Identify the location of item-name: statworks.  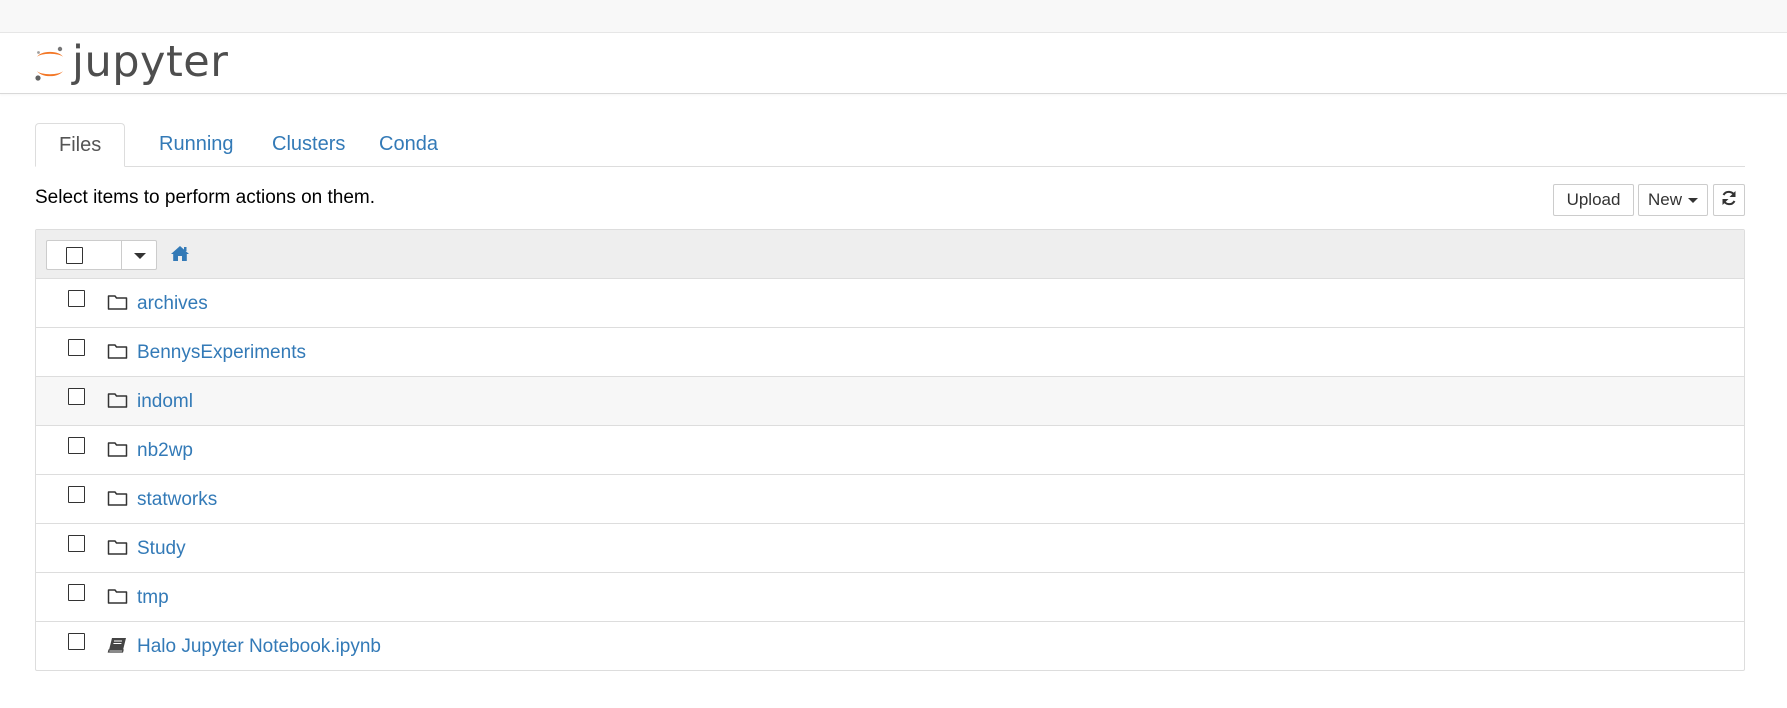
(177, 500).